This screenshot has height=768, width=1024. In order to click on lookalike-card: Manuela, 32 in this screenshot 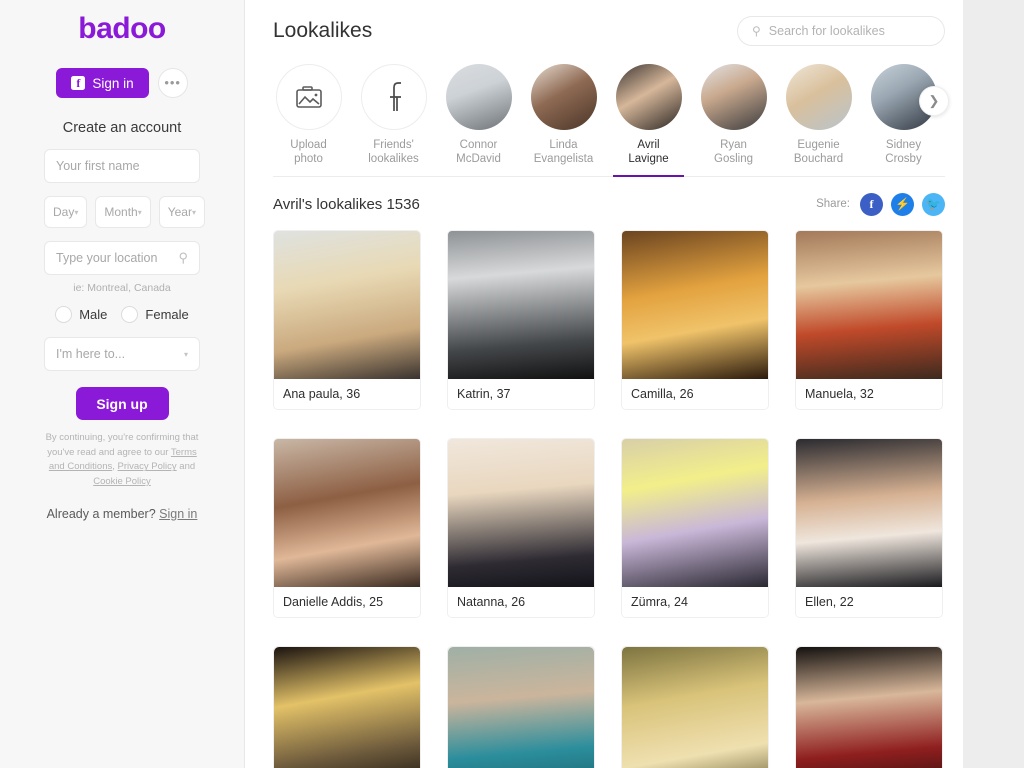, I will do `click(869, 319)`.